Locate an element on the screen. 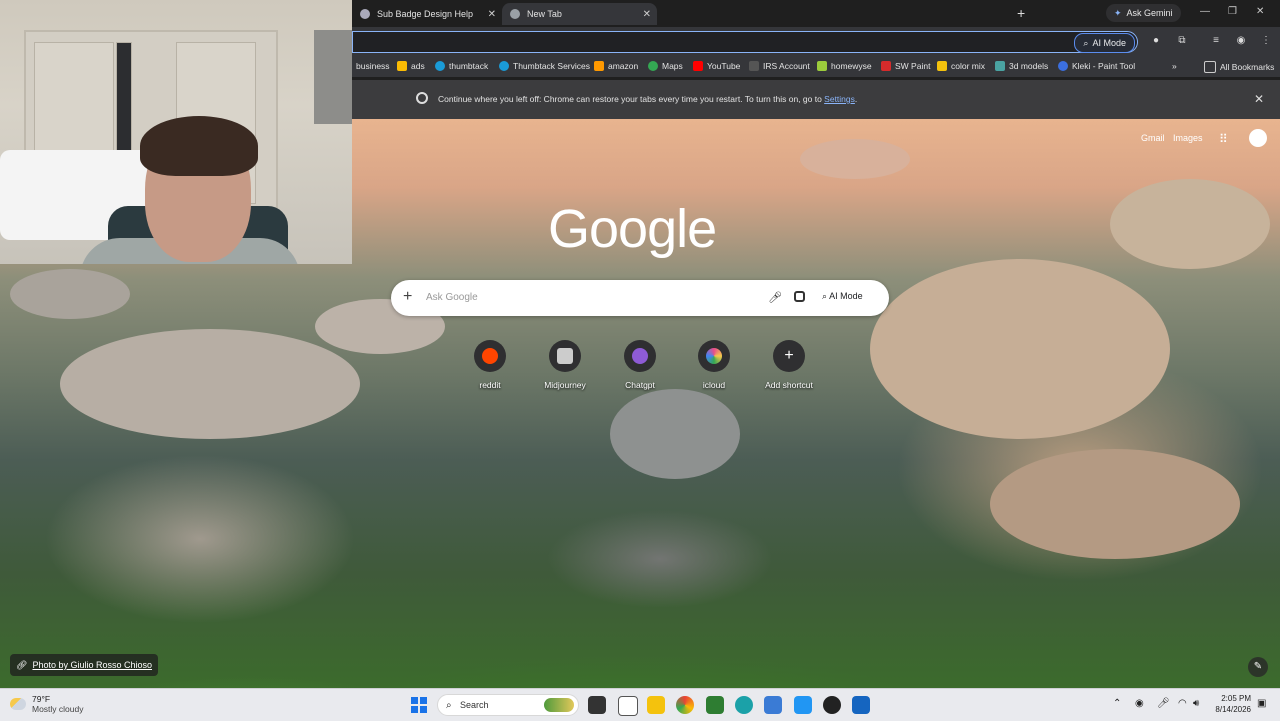 This screenshot has height=721, width=1280. microphone-tray-icon: 🎤︎ is located at coordinates (1163, 703).